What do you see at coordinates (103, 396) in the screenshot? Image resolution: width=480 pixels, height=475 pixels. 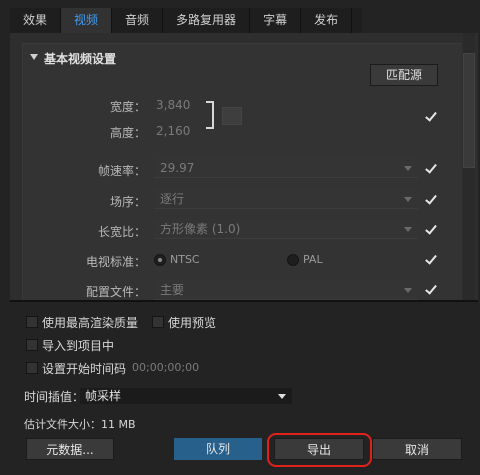 I see `time-interpolation-value: 帧采样` at bounding box center [103, 396].